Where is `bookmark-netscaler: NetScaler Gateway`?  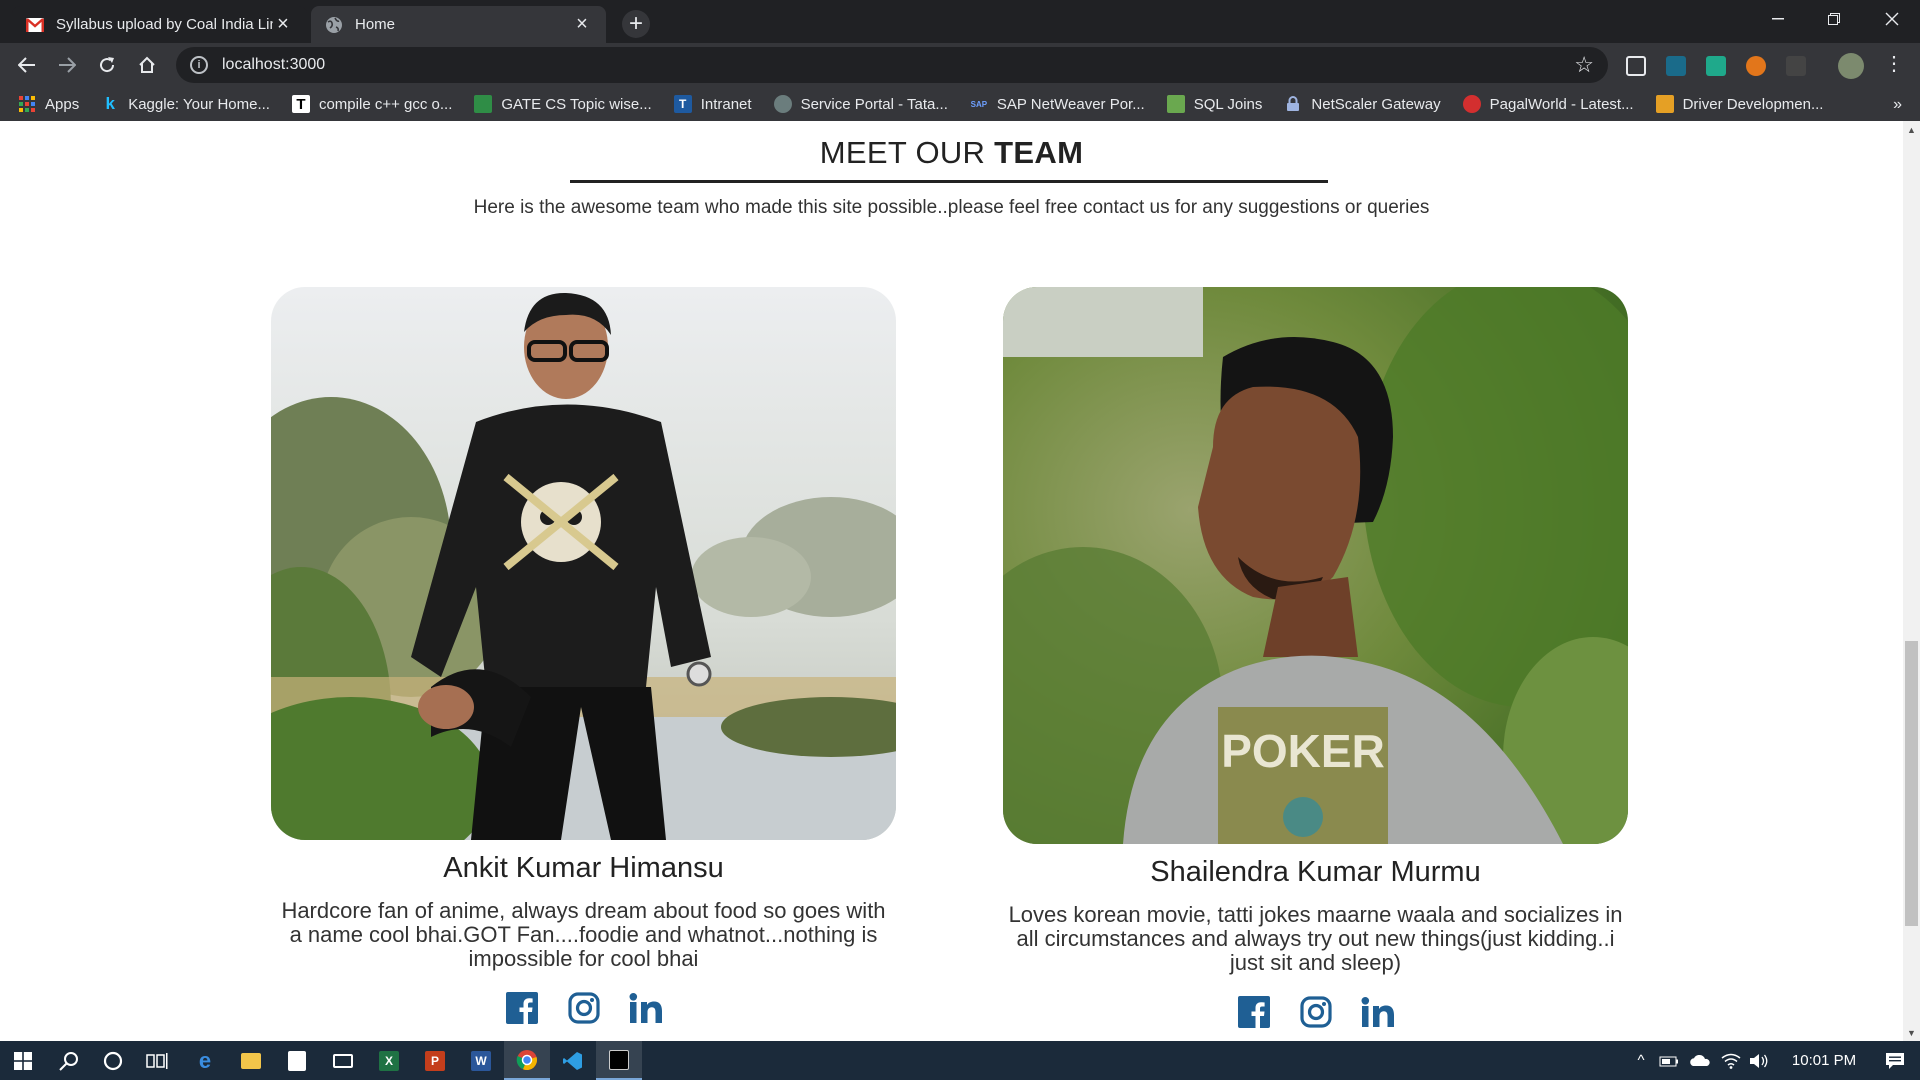 bookmark-netscaler: NetScaler Gateway is located at coordinates (1362, 104).